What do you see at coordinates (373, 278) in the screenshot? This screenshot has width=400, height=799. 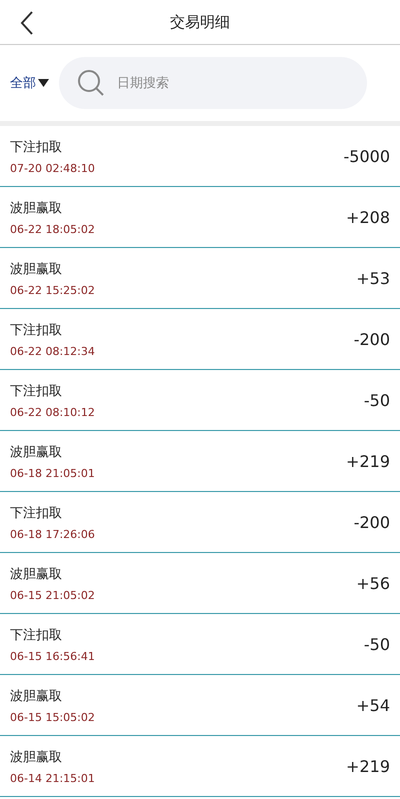 I see `transaction-amount: +53` at bounding box center [373, 278].